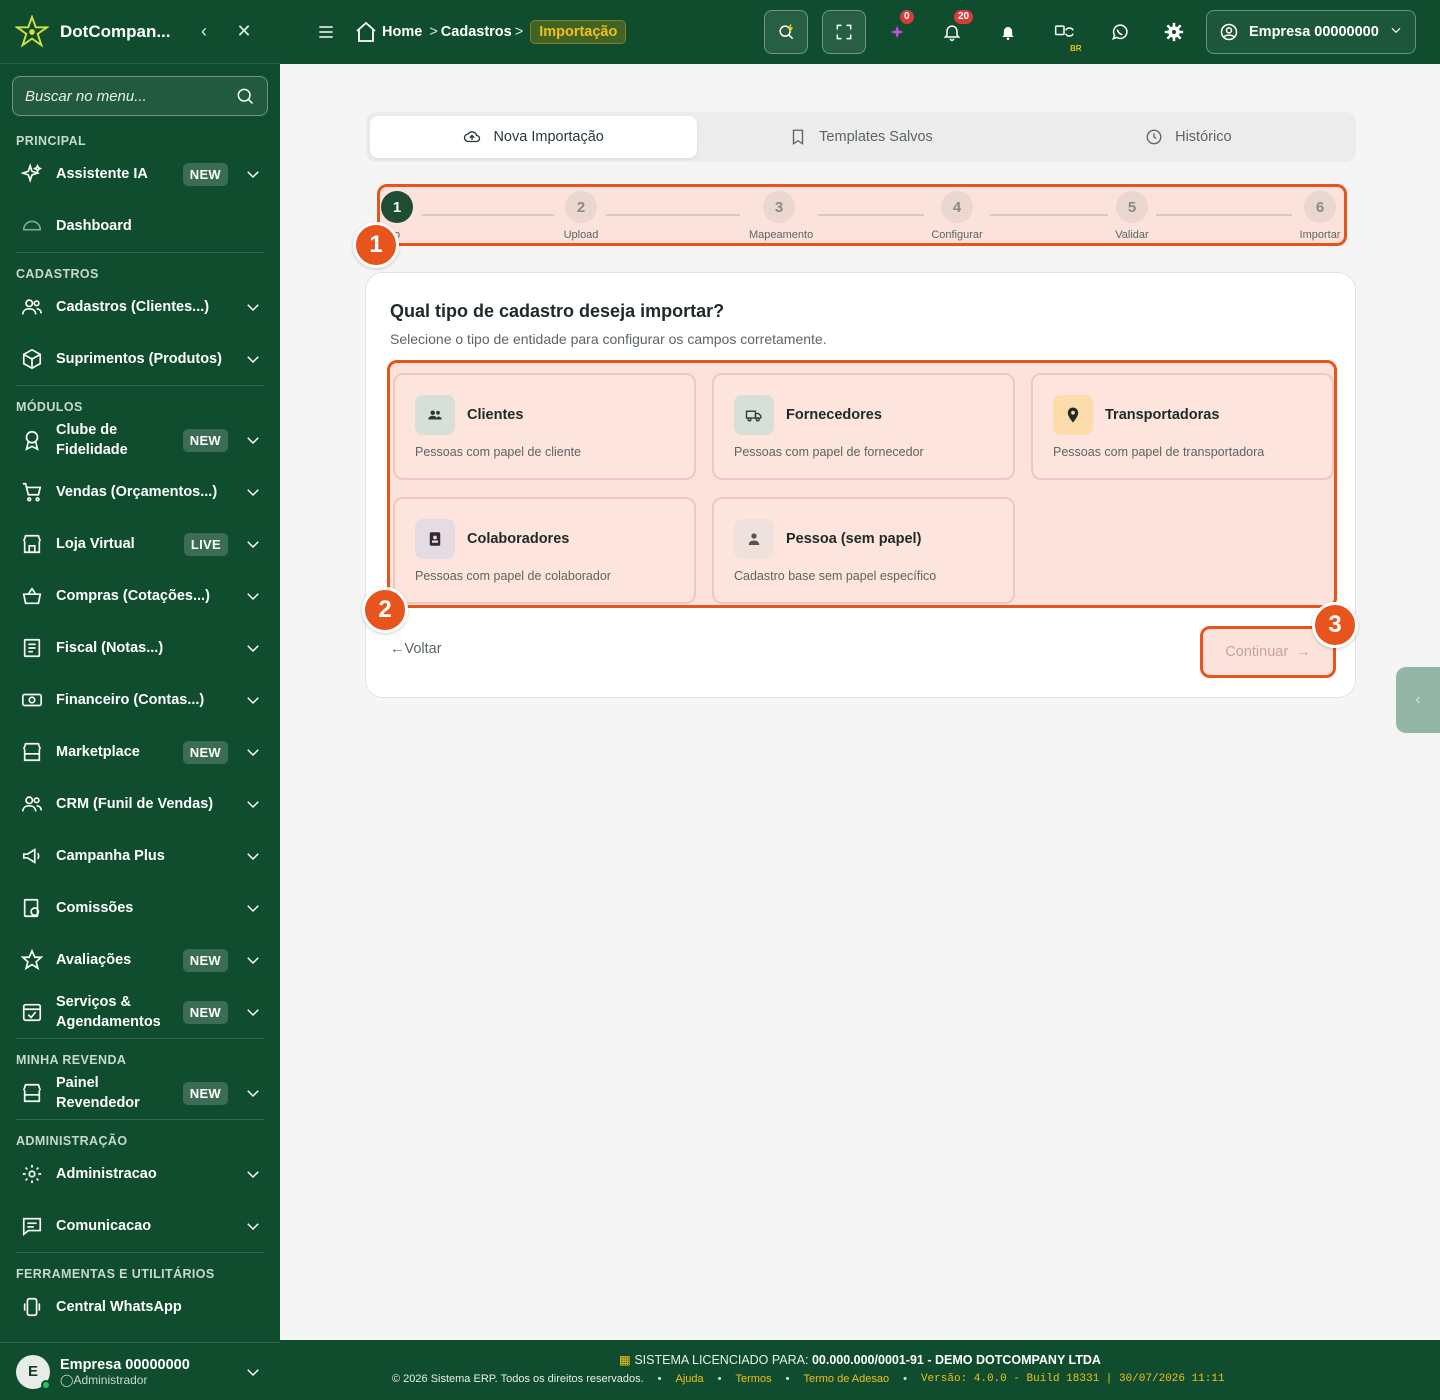 Image resolution: width=1440 pixels, height=1400 pixels. I want to click on divider, so click(140, 252).